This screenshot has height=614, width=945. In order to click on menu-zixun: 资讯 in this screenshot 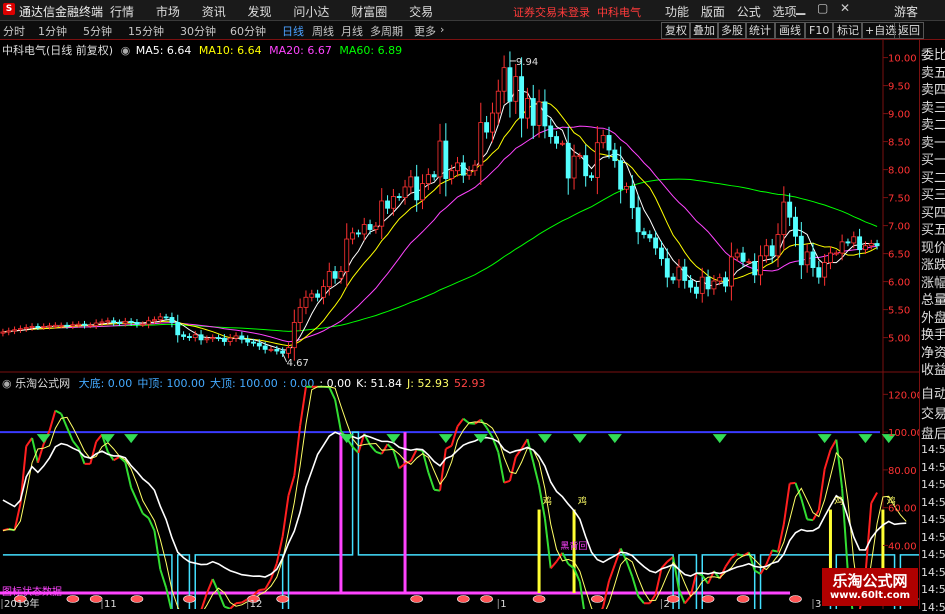, I will do `click(214, 12)`.